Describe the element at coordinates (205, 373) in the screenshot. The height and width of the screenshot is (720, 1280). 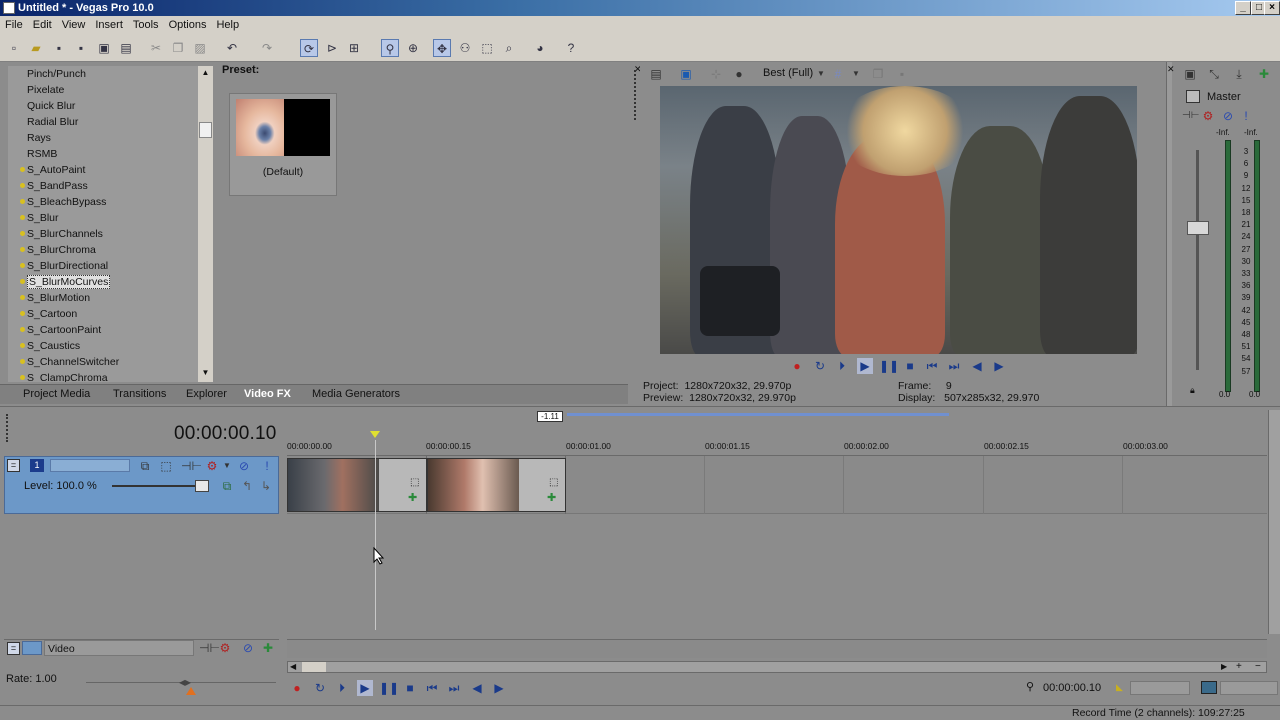
I see `scroll-down-icon: ▼` at that location.